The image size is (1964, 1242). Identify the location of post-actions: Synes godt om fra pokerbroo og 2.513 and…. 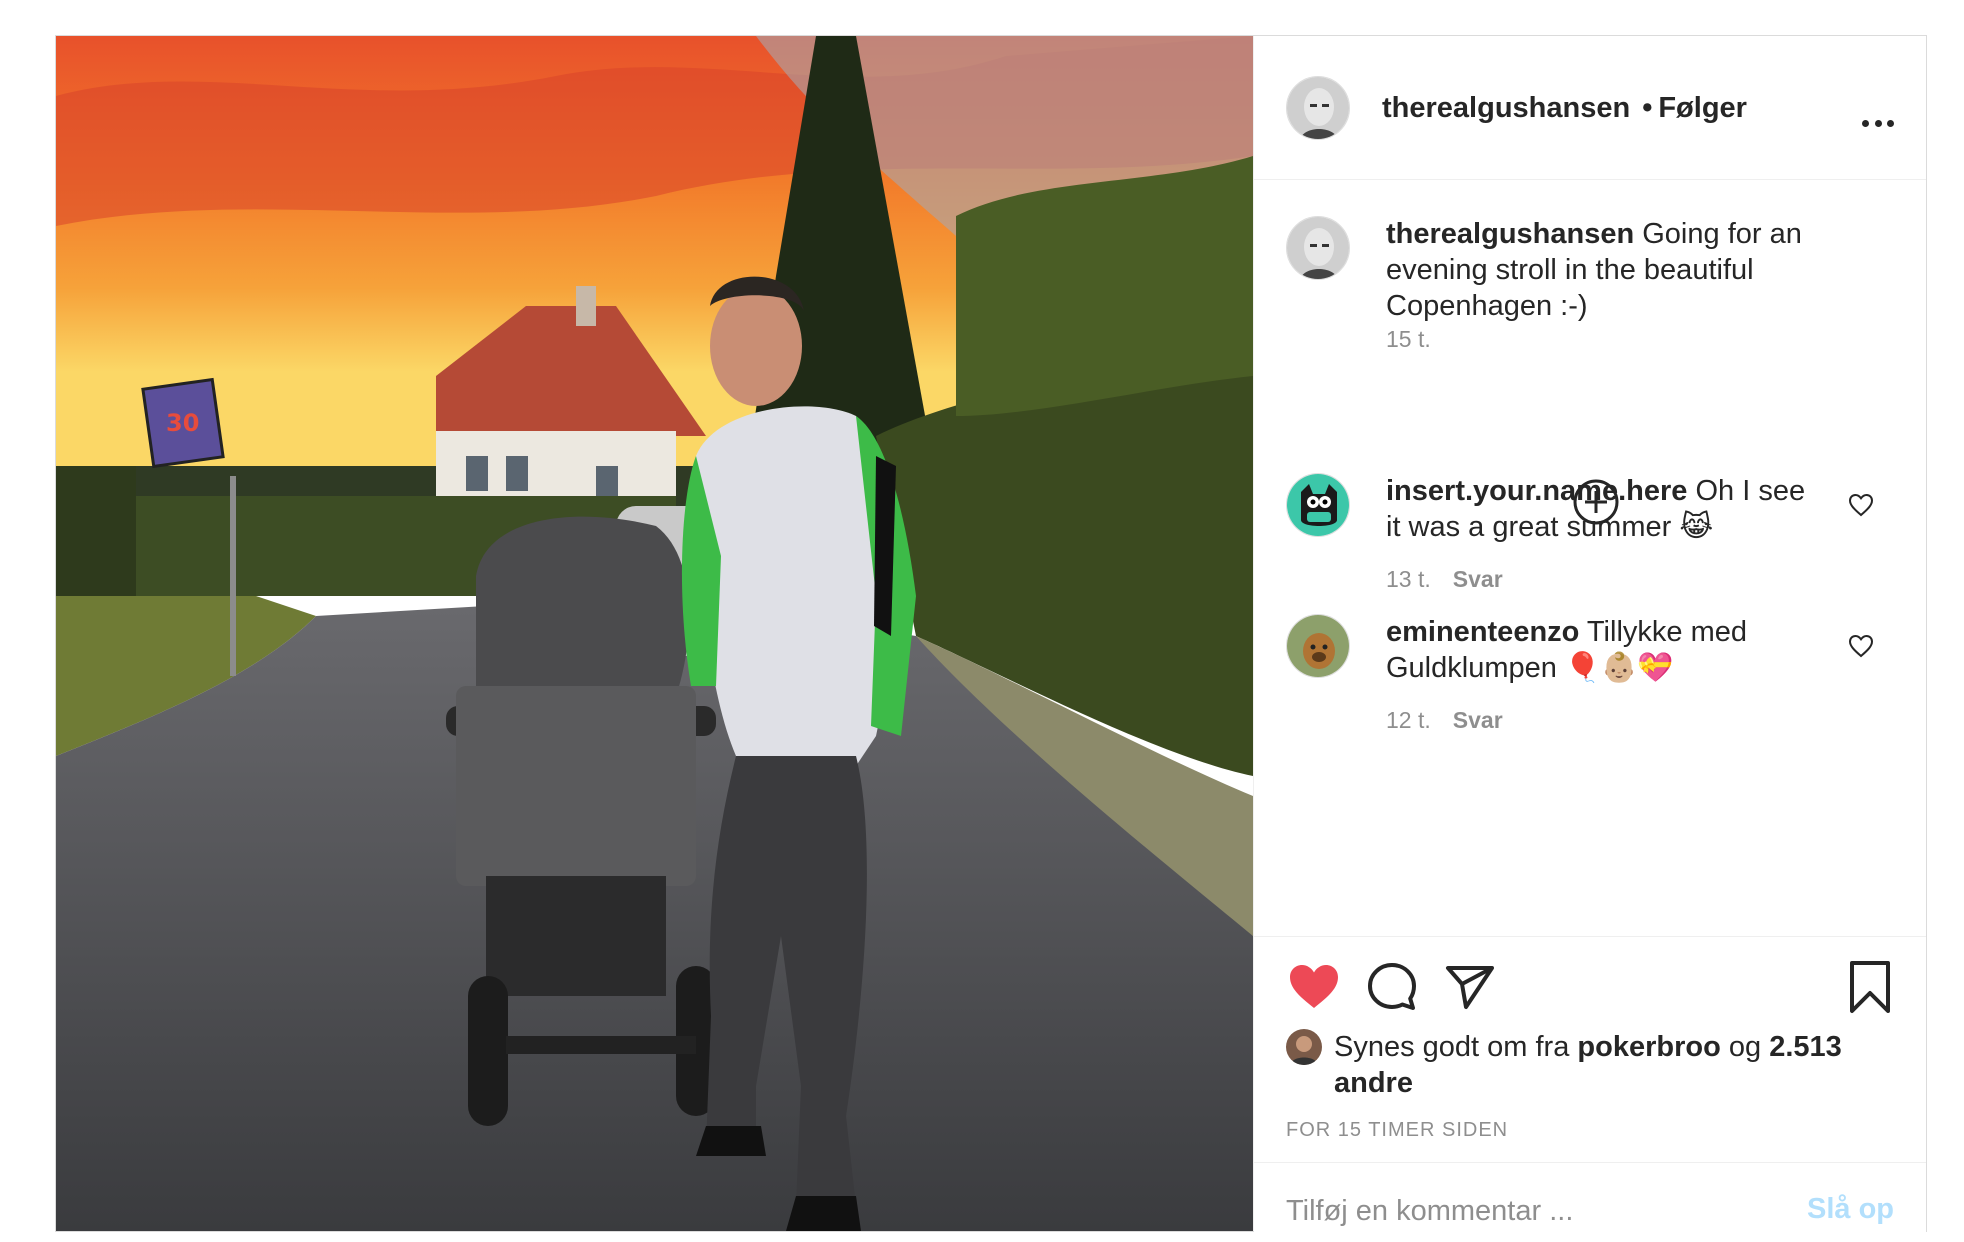
(1590, 1049).